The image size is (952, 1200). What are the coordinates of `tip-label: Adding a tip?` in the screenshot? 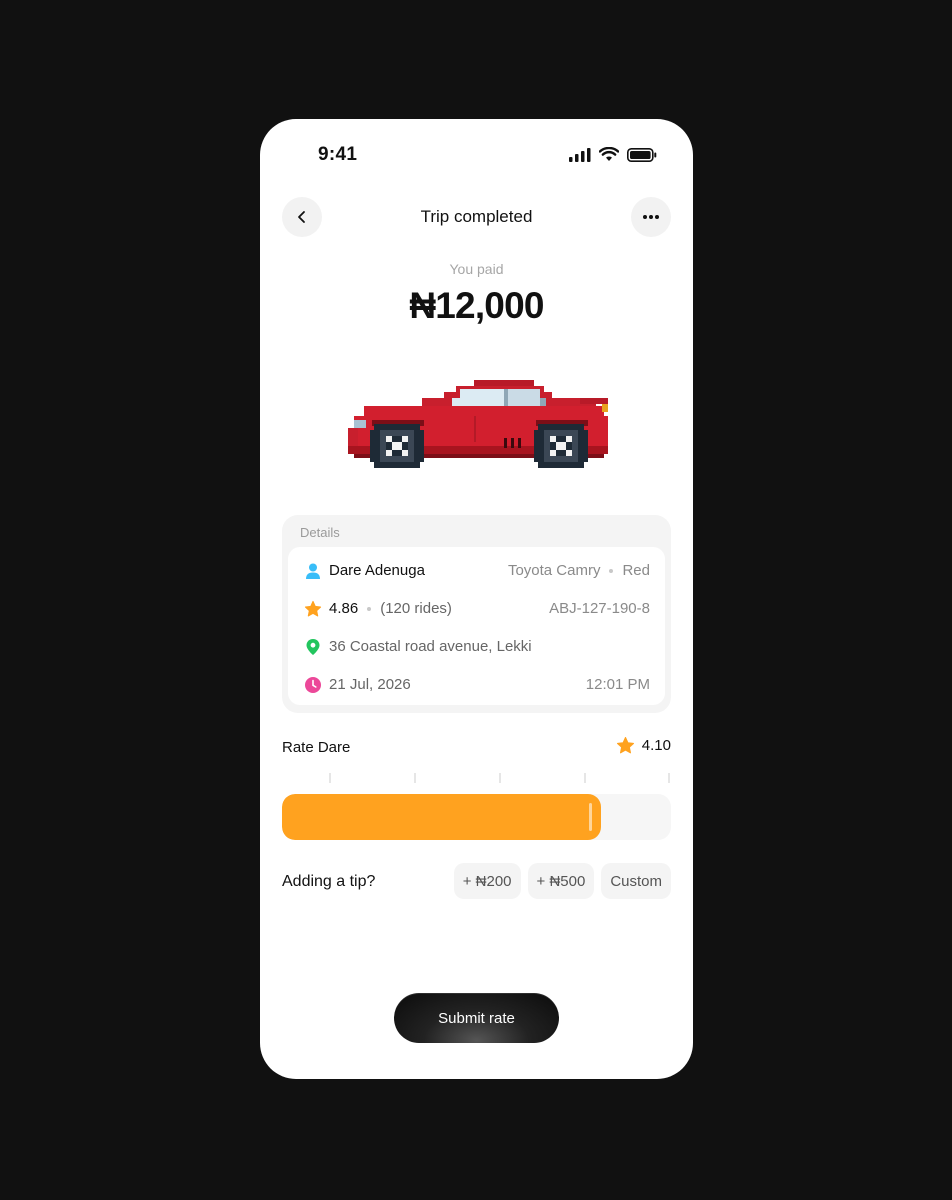 It's located at (329, 881).